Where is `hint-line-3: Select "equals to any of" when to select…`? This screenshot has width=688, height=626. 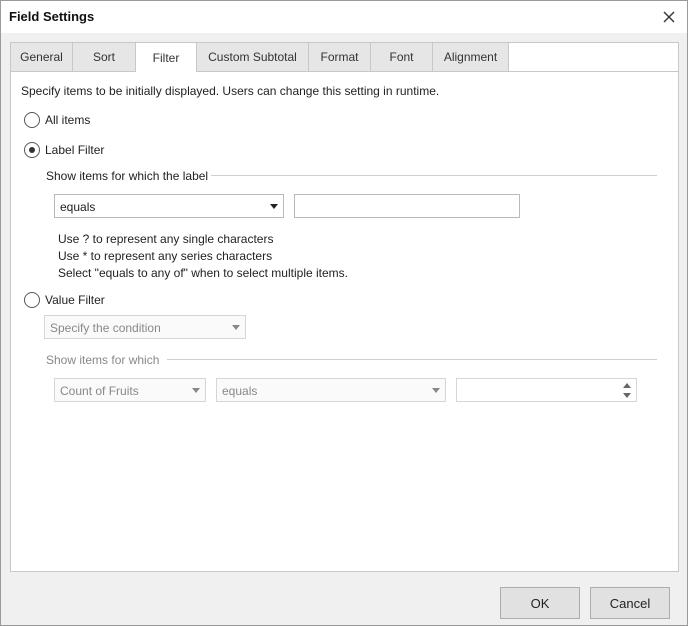
hint-line-3: Select "equals to any of" when to select… is located at coordinates (203, 273).